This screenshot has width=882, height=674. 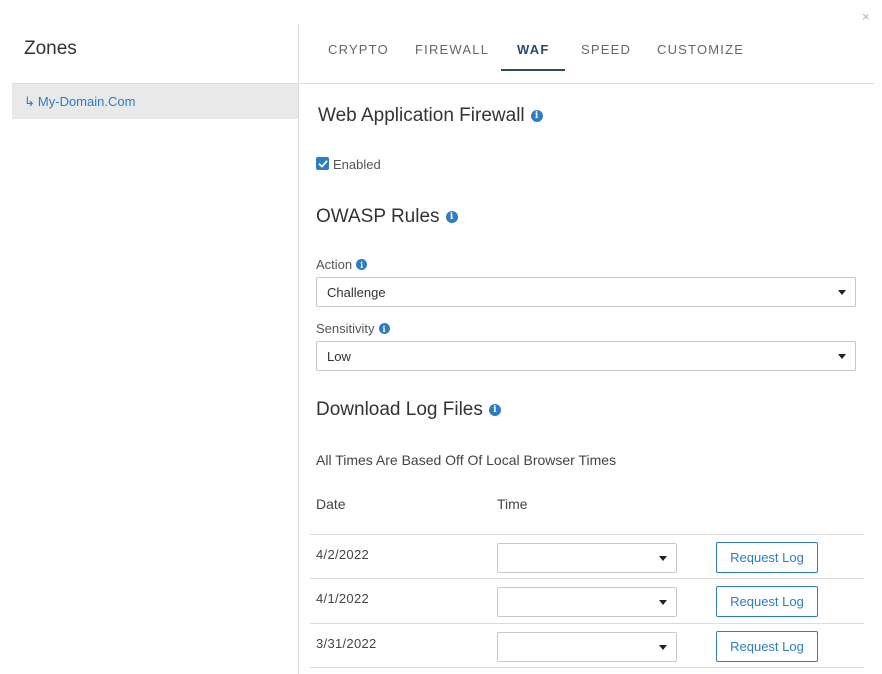 I want to click on sensitivity-label-text: Sensitivity, so click(x=345, y=328).